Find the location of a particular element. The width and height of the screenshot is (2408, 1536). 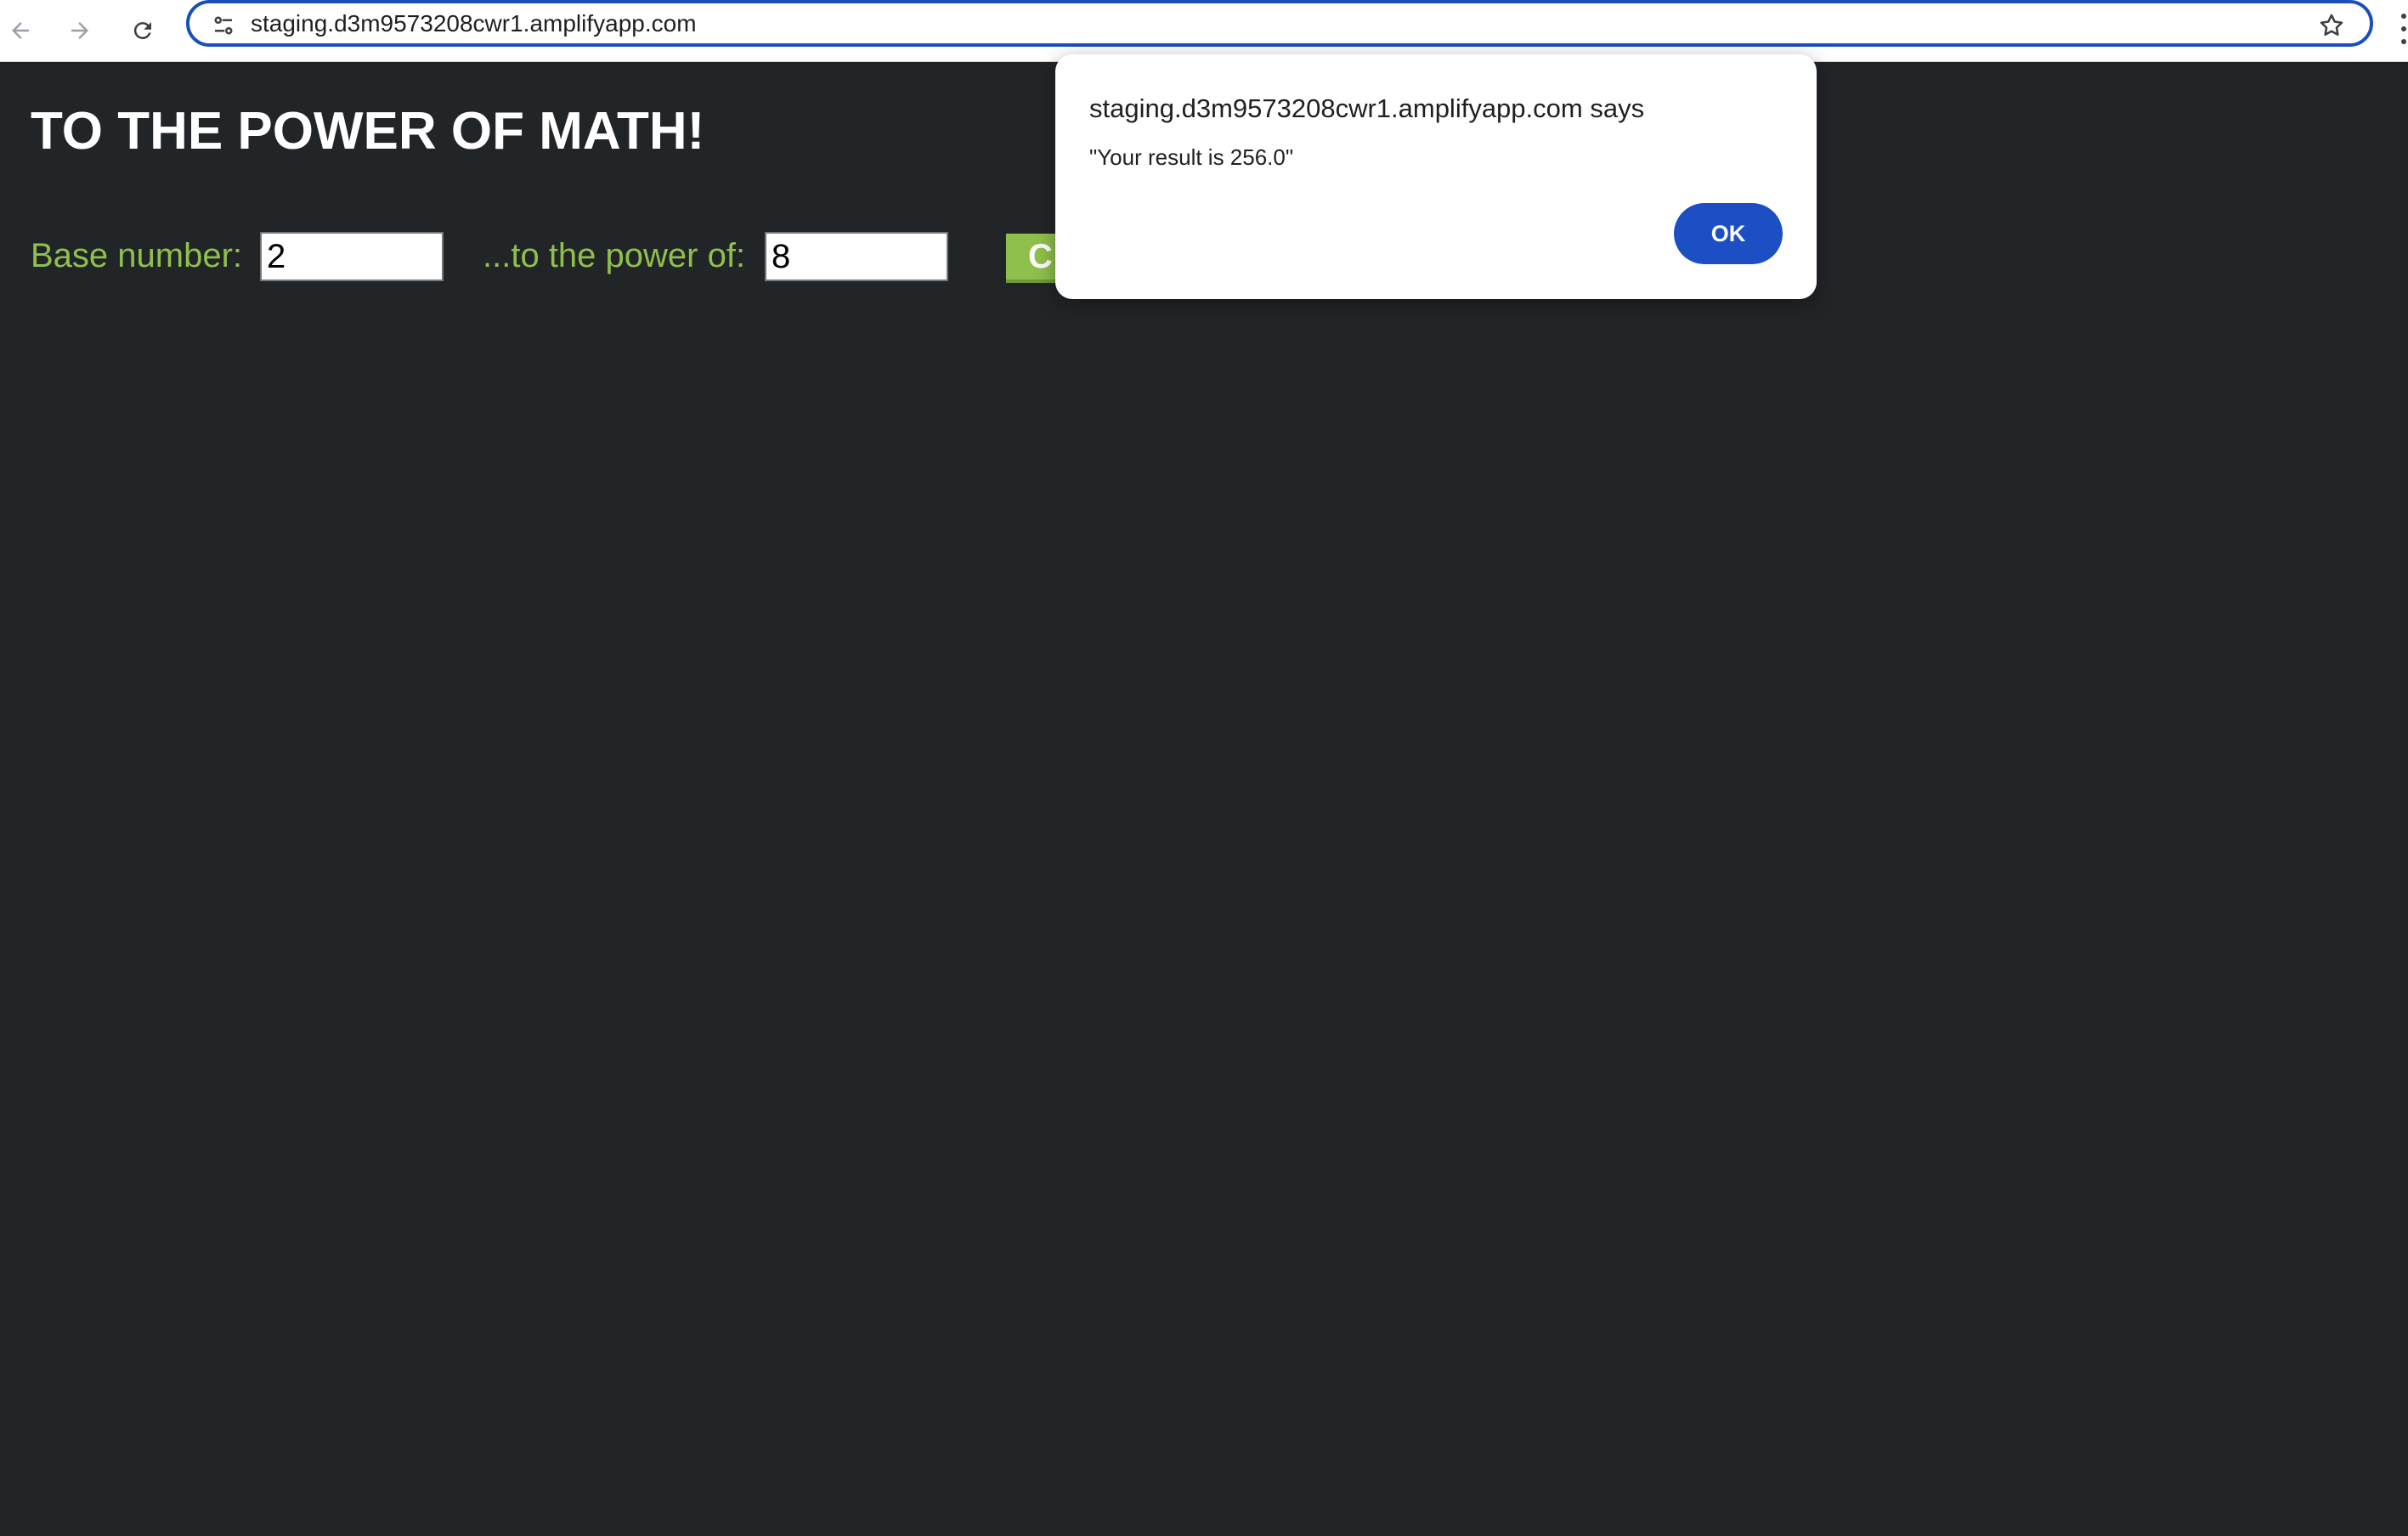

address-bar: staging.d3m9573208cwr1.amplifyapp.com is located at coordinates (1279, 23).